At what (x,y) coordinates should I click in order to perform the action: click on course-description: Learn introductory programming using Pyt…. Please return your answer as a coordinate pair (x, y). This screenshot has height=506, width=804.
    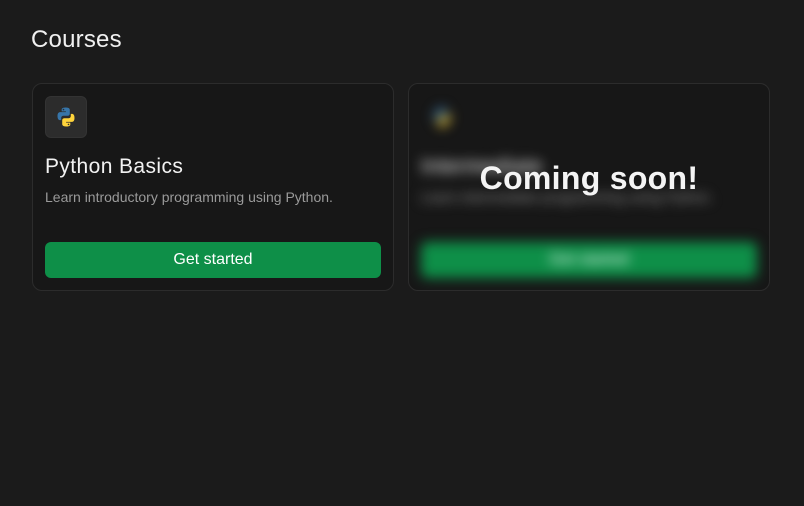
    Looking at the image, I should click on (189, 197).